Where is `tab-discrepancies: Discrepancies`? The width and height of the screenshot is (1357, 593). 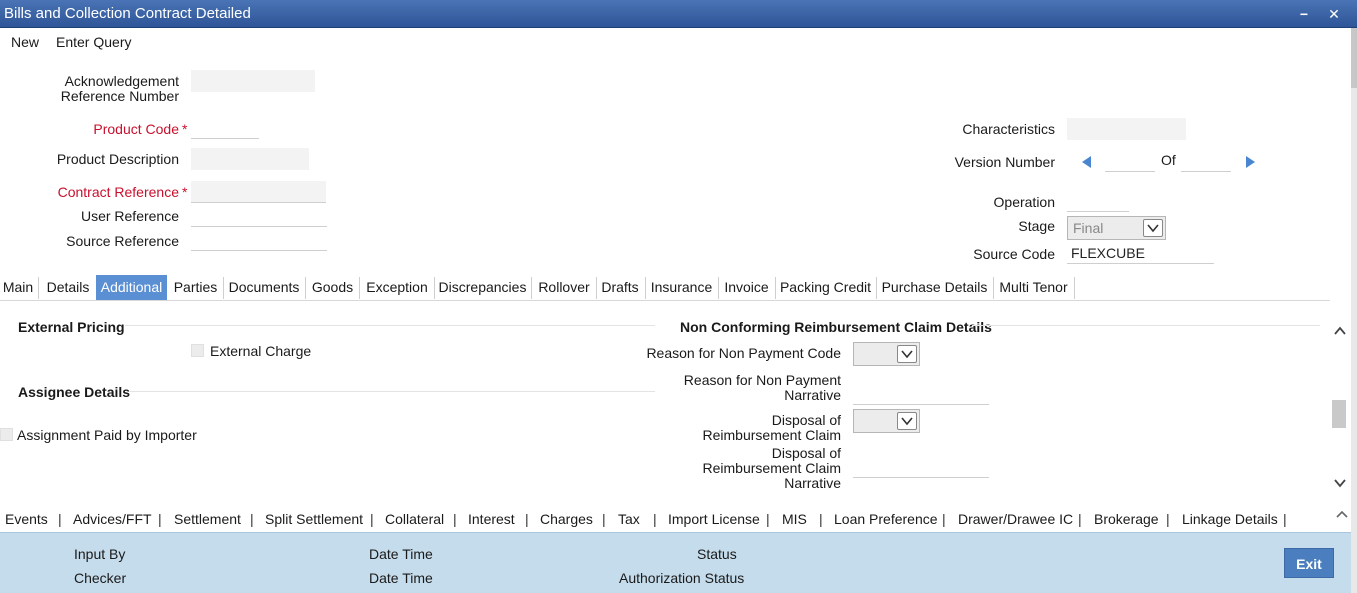 tab-discrepancies: Discrepancies is located at coordinates (482, 287).